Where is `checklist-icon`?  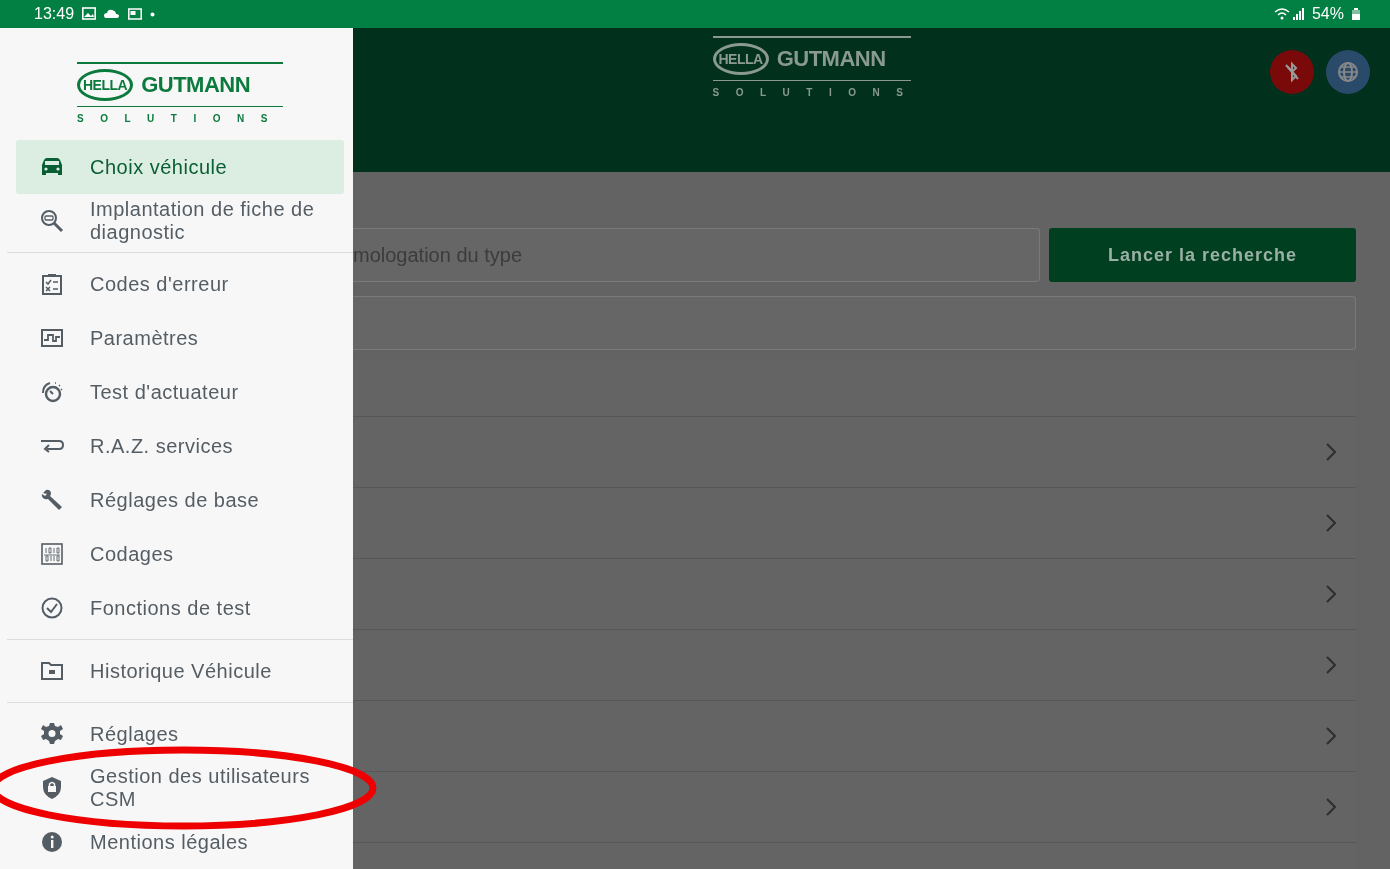 checklist-icon is located at coordinates (52, 284).